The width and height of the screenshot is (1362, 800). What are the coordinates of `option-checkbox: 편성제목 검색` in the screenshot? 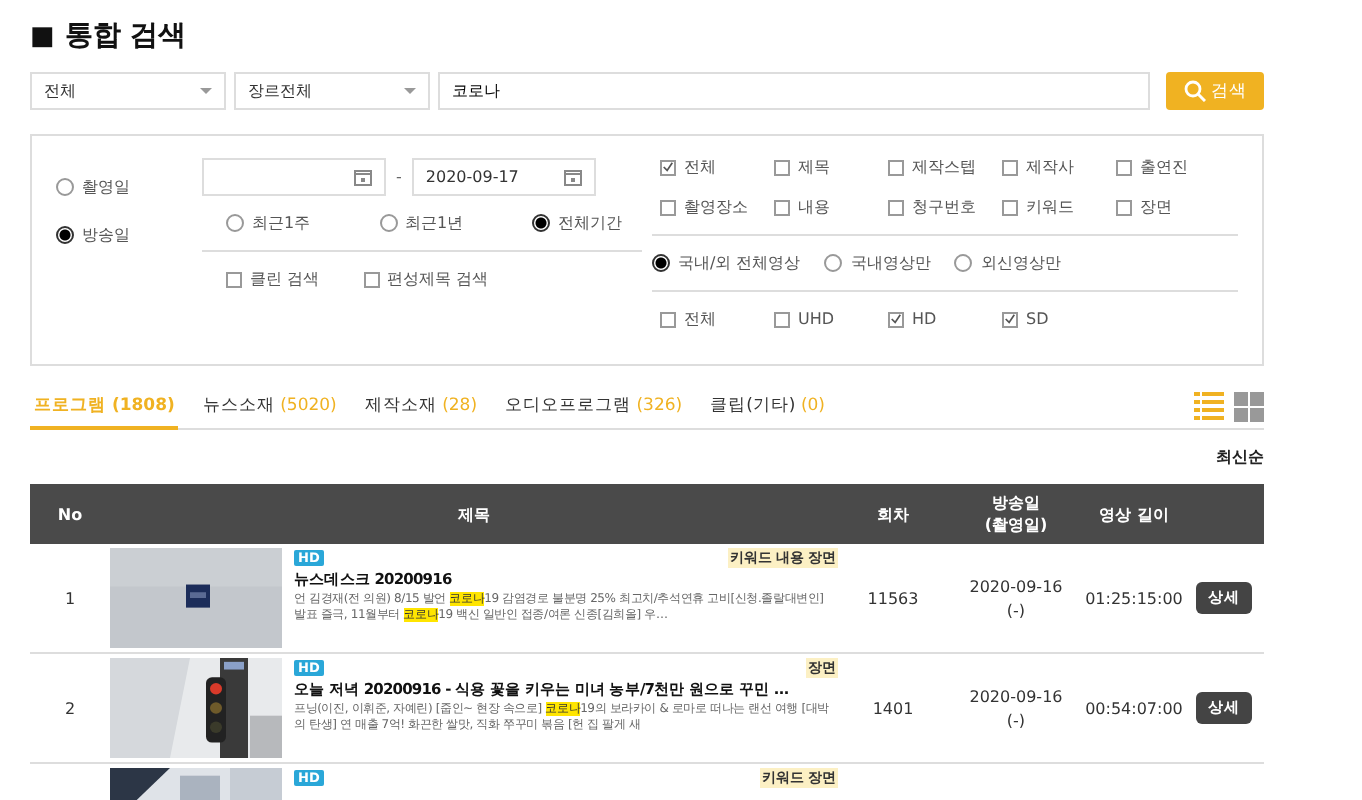 It's located at (426, 279).